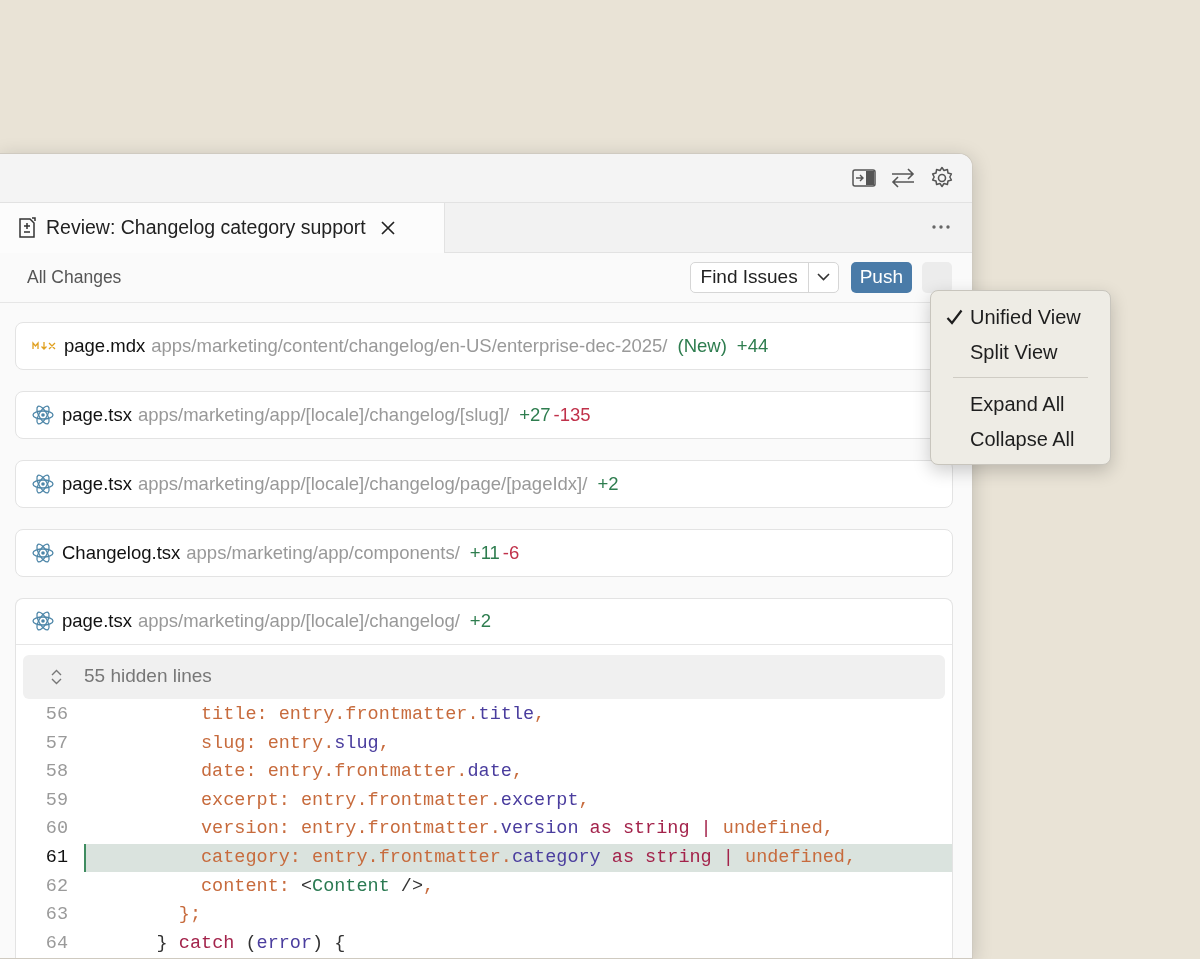  I want to click on file-header: Changelog.tsx apps/marketing/app/components/ +11 -6, so click(484, 552).